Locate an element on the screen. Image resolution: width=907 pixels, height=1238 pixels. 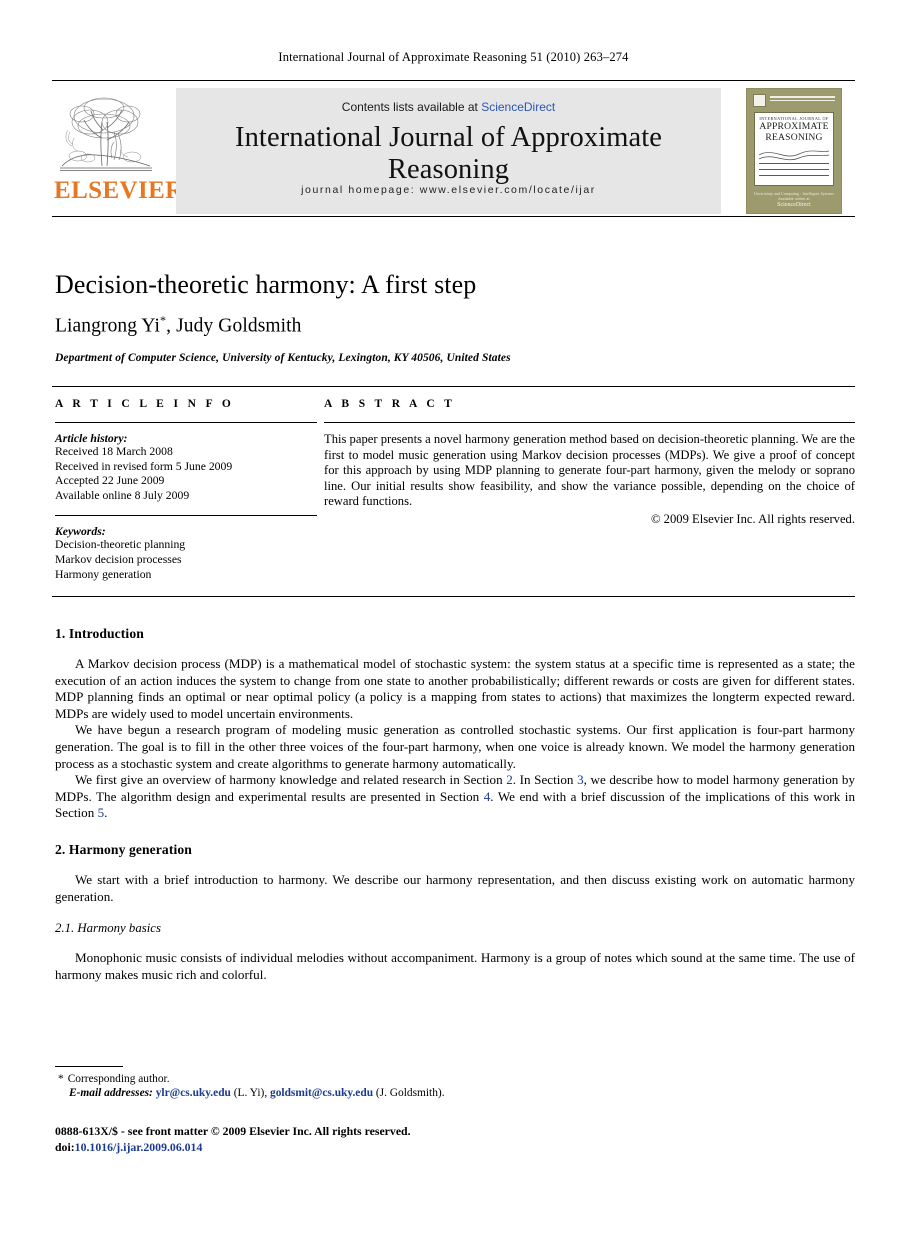
cover-wave-graphic is located at coordinates (794, 155).